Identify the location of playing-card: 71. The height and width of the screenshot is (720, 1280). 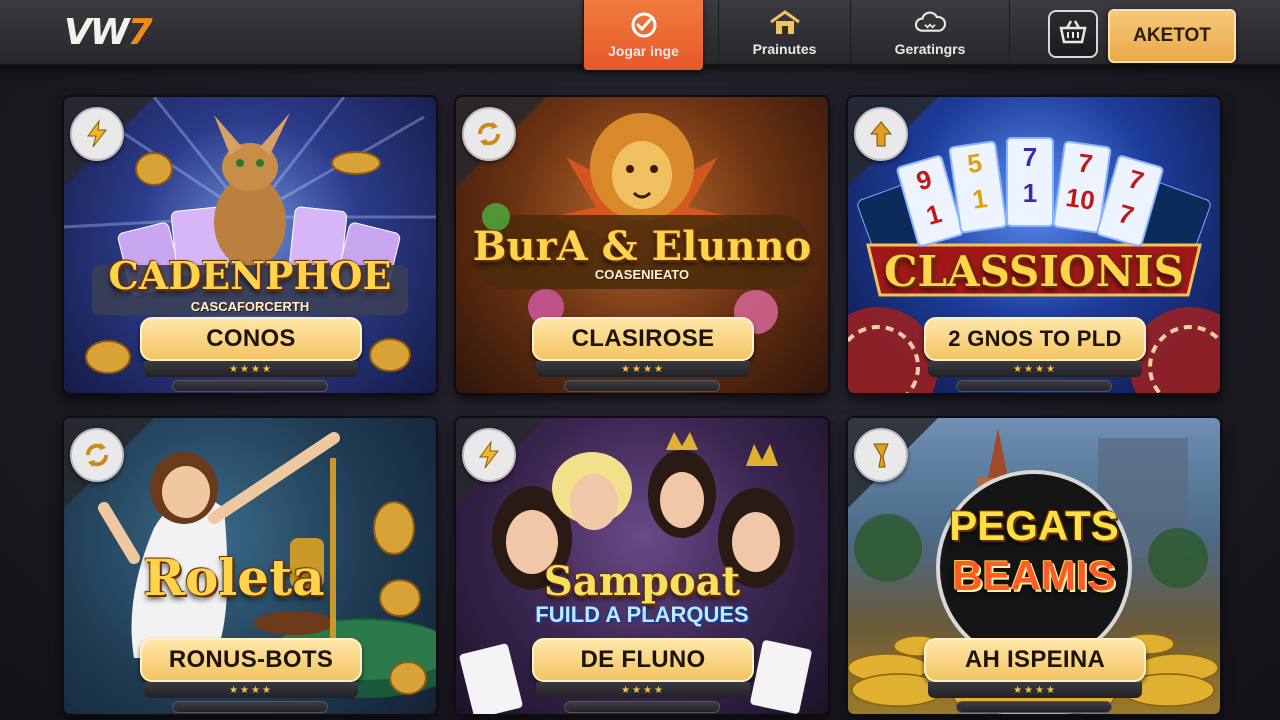
(1030, 182).